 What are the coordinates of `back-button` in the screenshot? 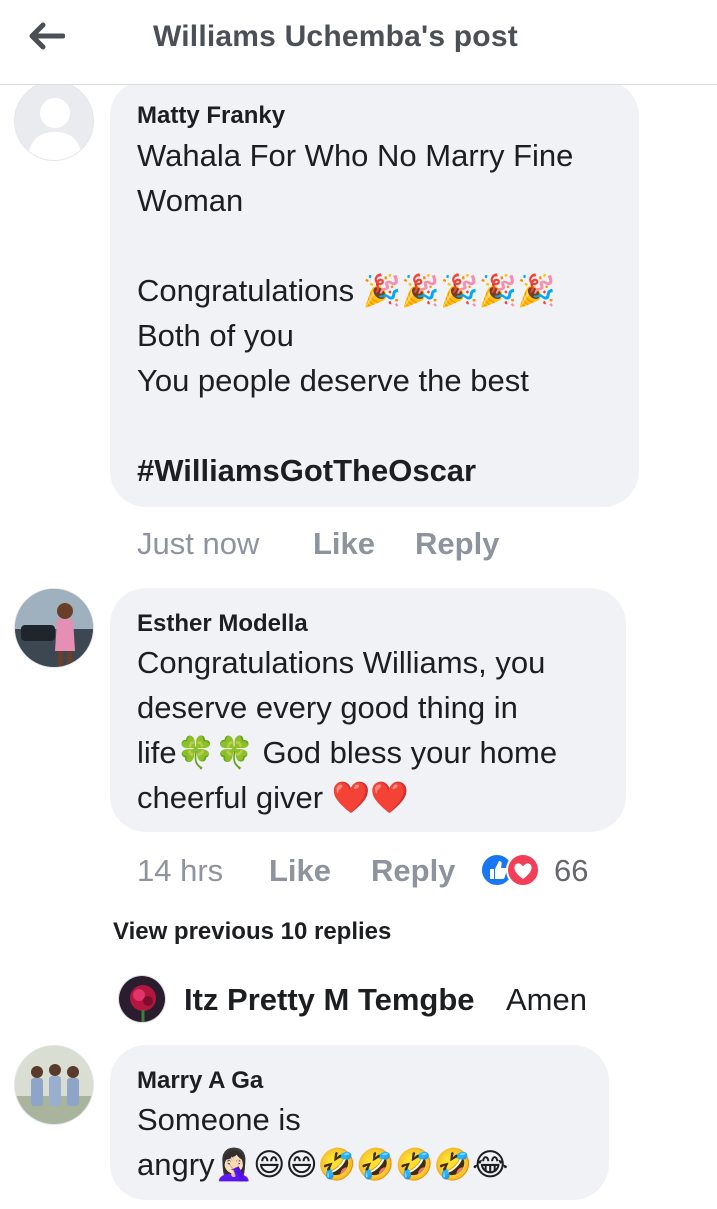 It's located at (46, 36).